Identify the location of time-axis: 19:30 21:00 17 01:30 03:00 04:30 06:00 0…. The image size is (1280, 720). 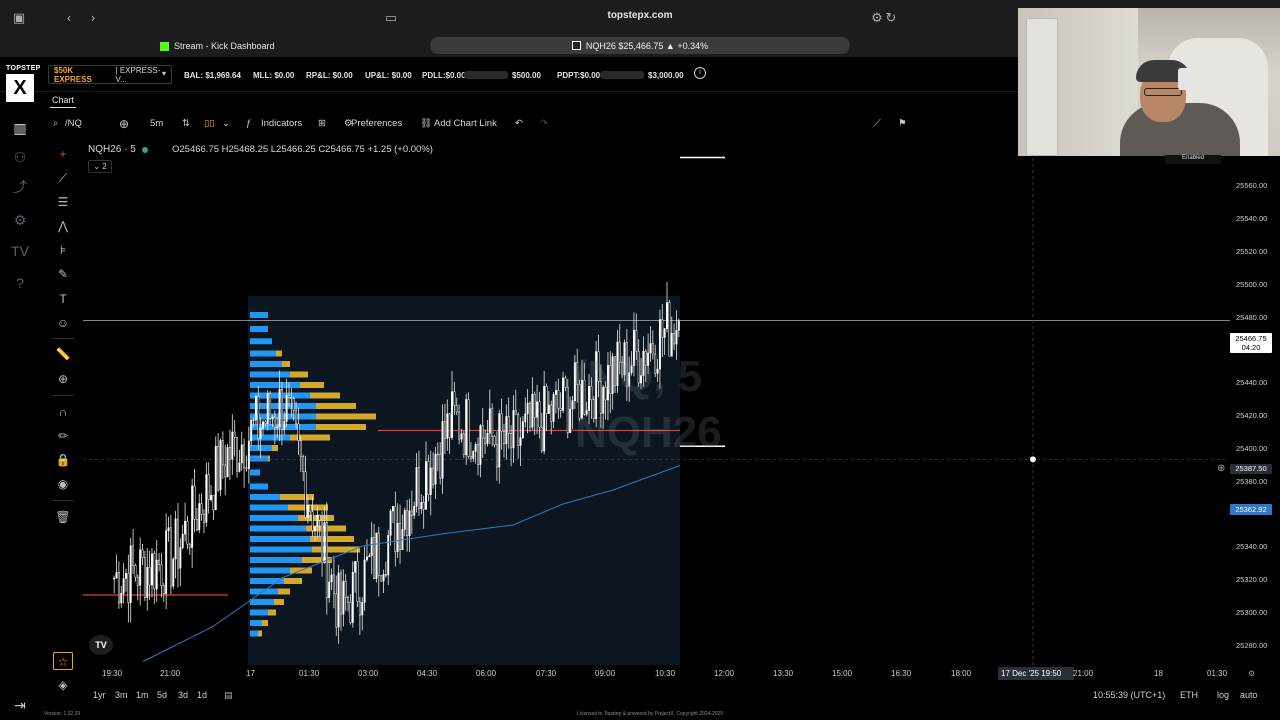
(678, 674).